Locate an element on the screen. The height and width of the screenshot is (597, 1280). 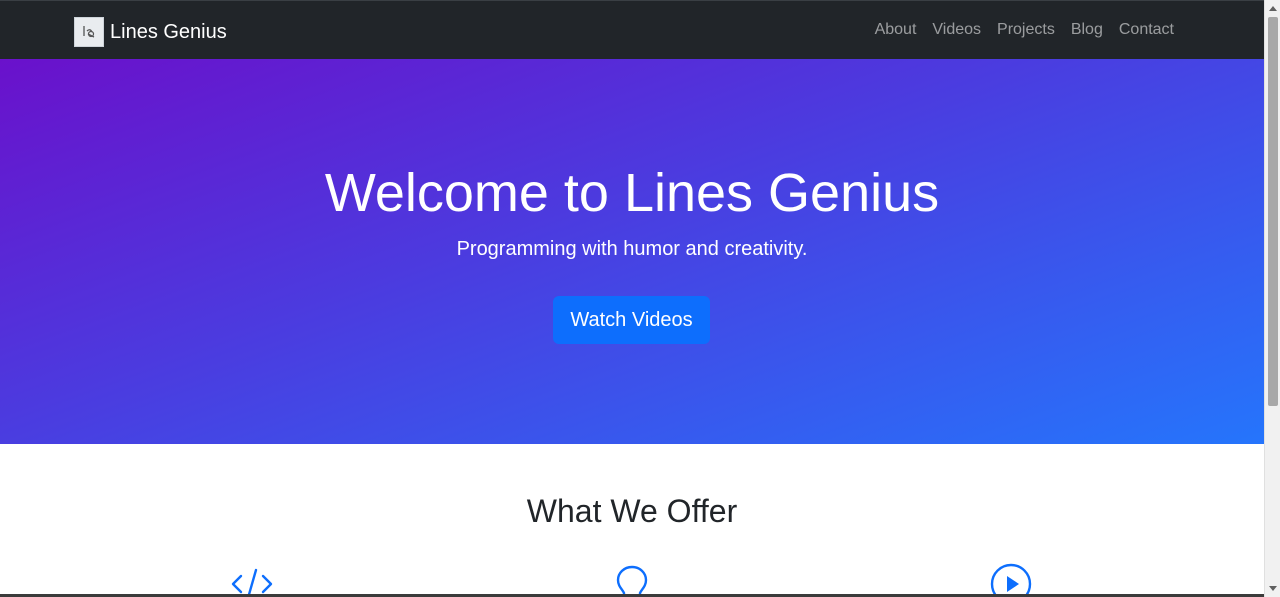
offer-title: What We Offer is located at coordinates (632, 511).